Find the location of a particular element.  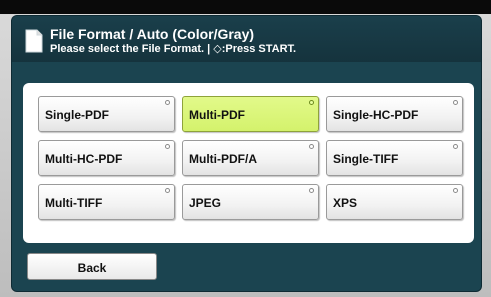

format-label: Multi-HC-PDF is located at coordinates (84, 159).